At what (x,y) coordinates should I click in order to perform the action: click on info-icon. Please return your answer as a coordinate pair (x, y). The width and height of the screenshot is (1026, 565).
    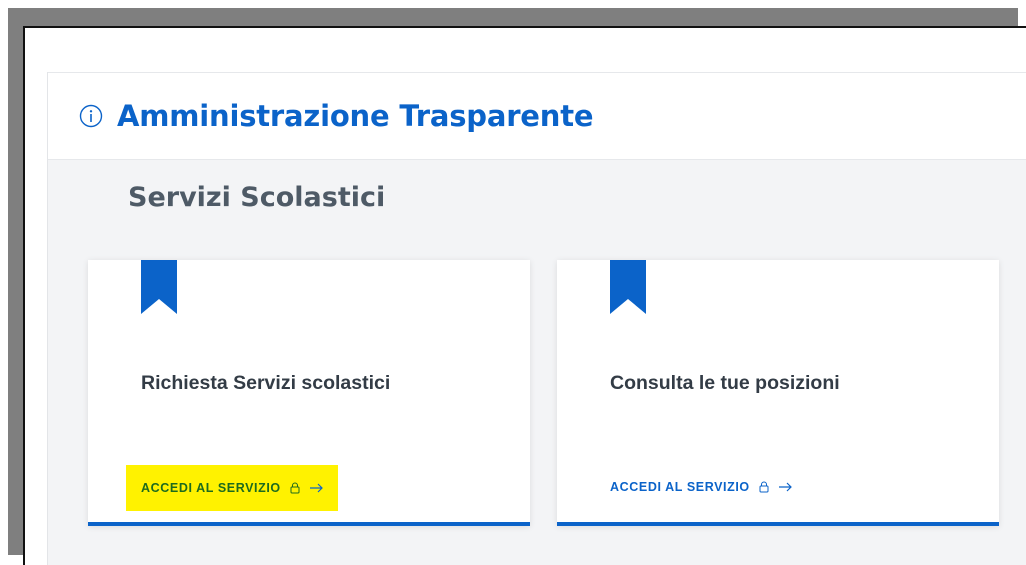
    Looking at the image, I should click on (91, 116).